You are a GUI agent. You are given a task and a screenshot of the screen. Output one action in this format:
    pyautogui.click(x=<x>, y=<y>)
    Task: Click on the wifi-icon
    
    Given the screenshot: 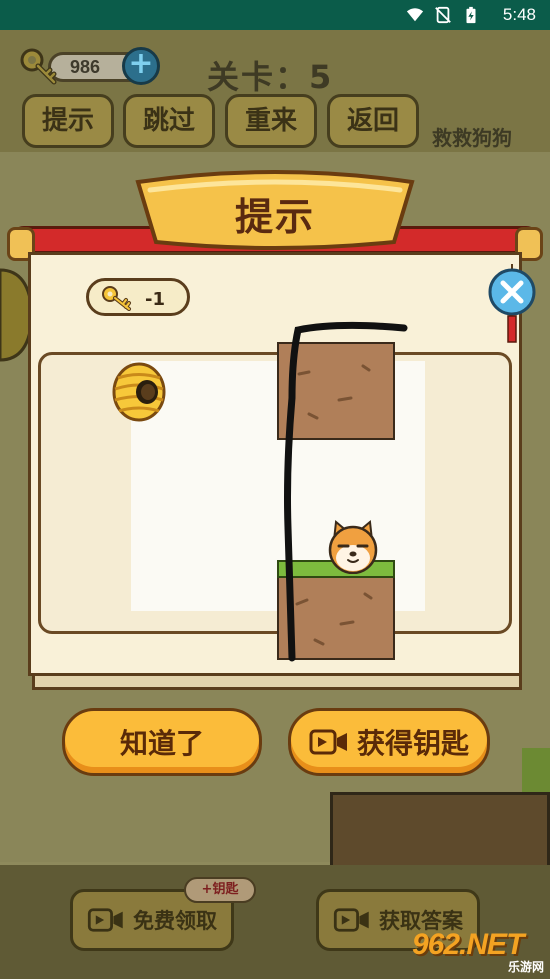 What is the action you would take?
    pyautogui.click(x=415, y=15)
    